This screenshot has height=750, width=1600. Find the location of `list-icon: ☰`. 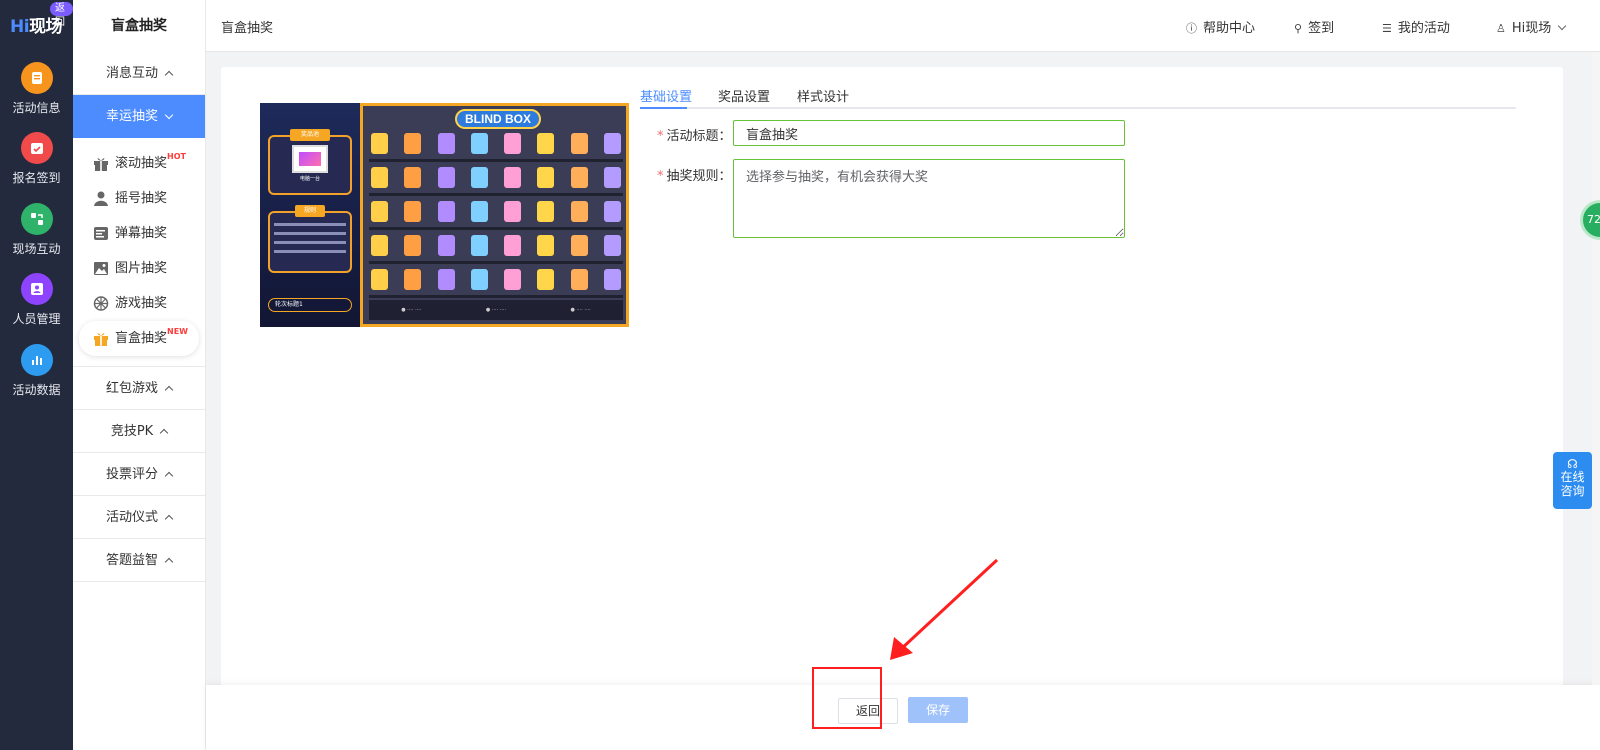

list-icon: ☰ is located at coordinates (1387, 28).